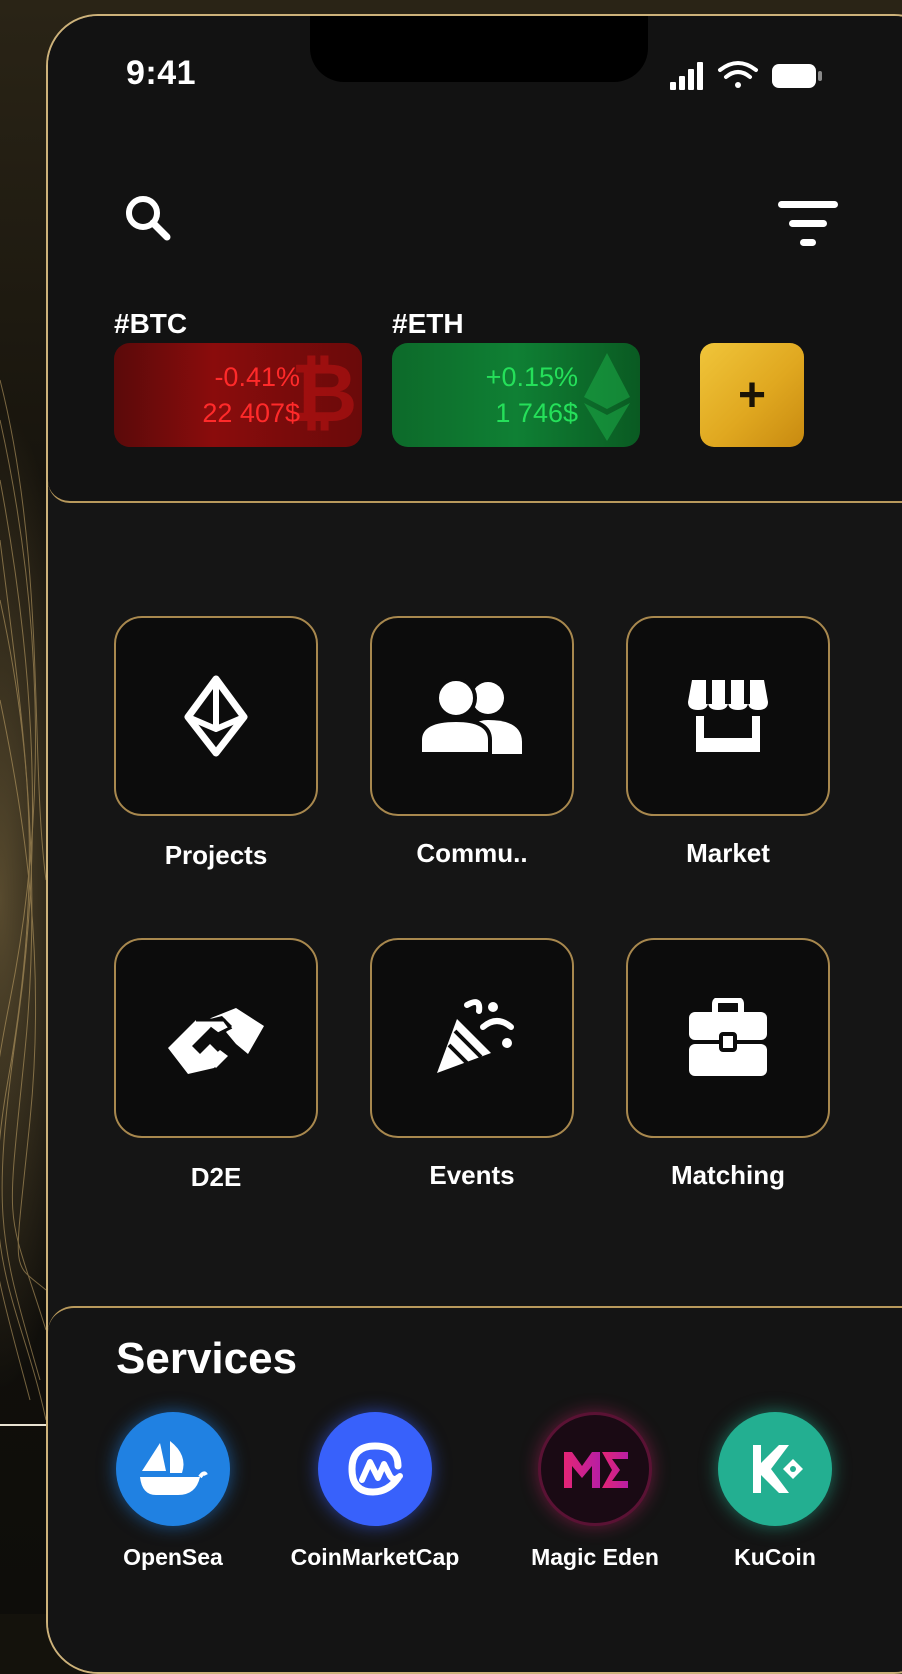  I want to click on add-ticker-button: +, so click(752, 395).